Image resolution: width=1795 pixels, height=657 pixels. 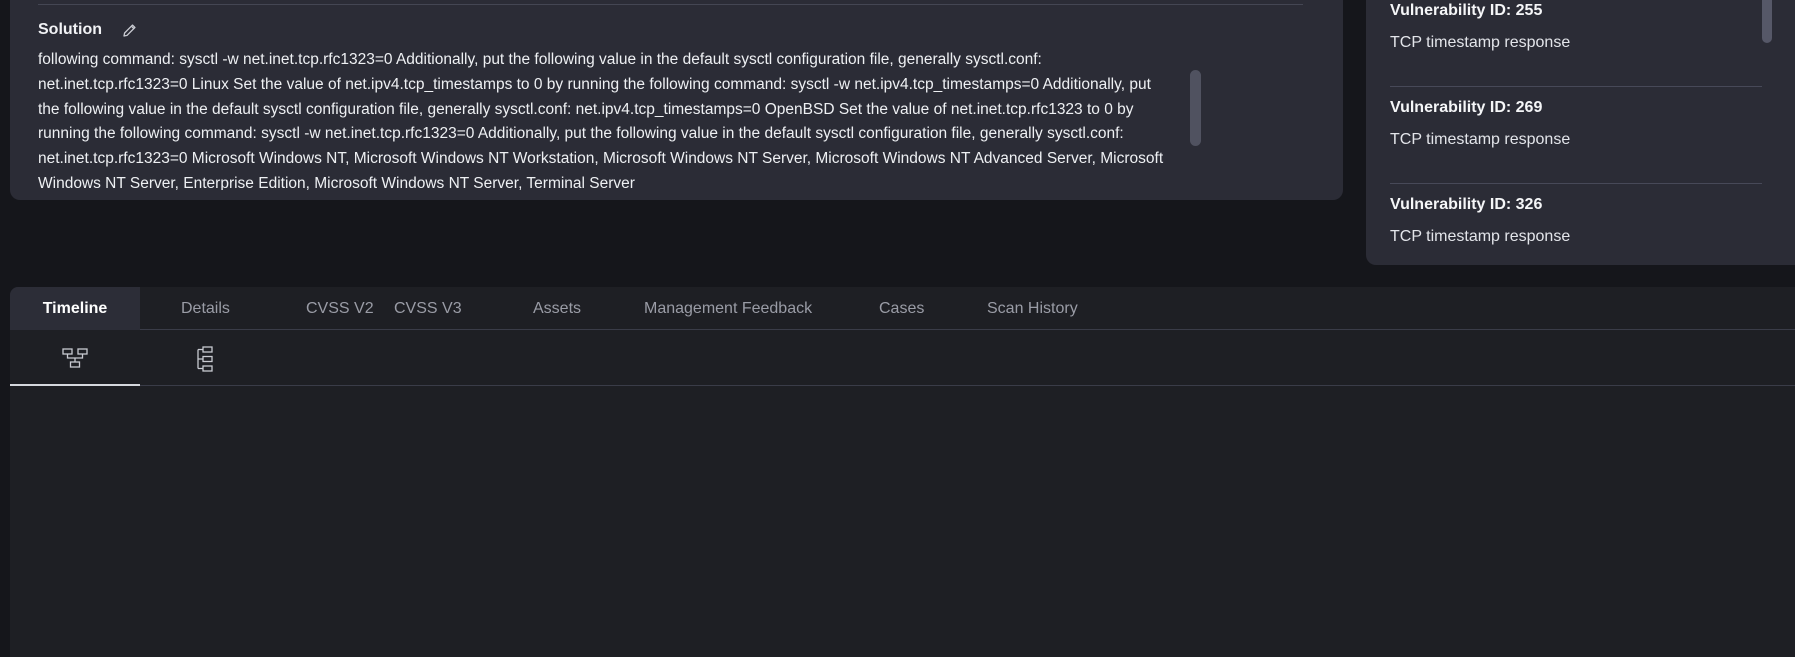 I want to click on timeline-view-switcher, so click(x=902, y=358).